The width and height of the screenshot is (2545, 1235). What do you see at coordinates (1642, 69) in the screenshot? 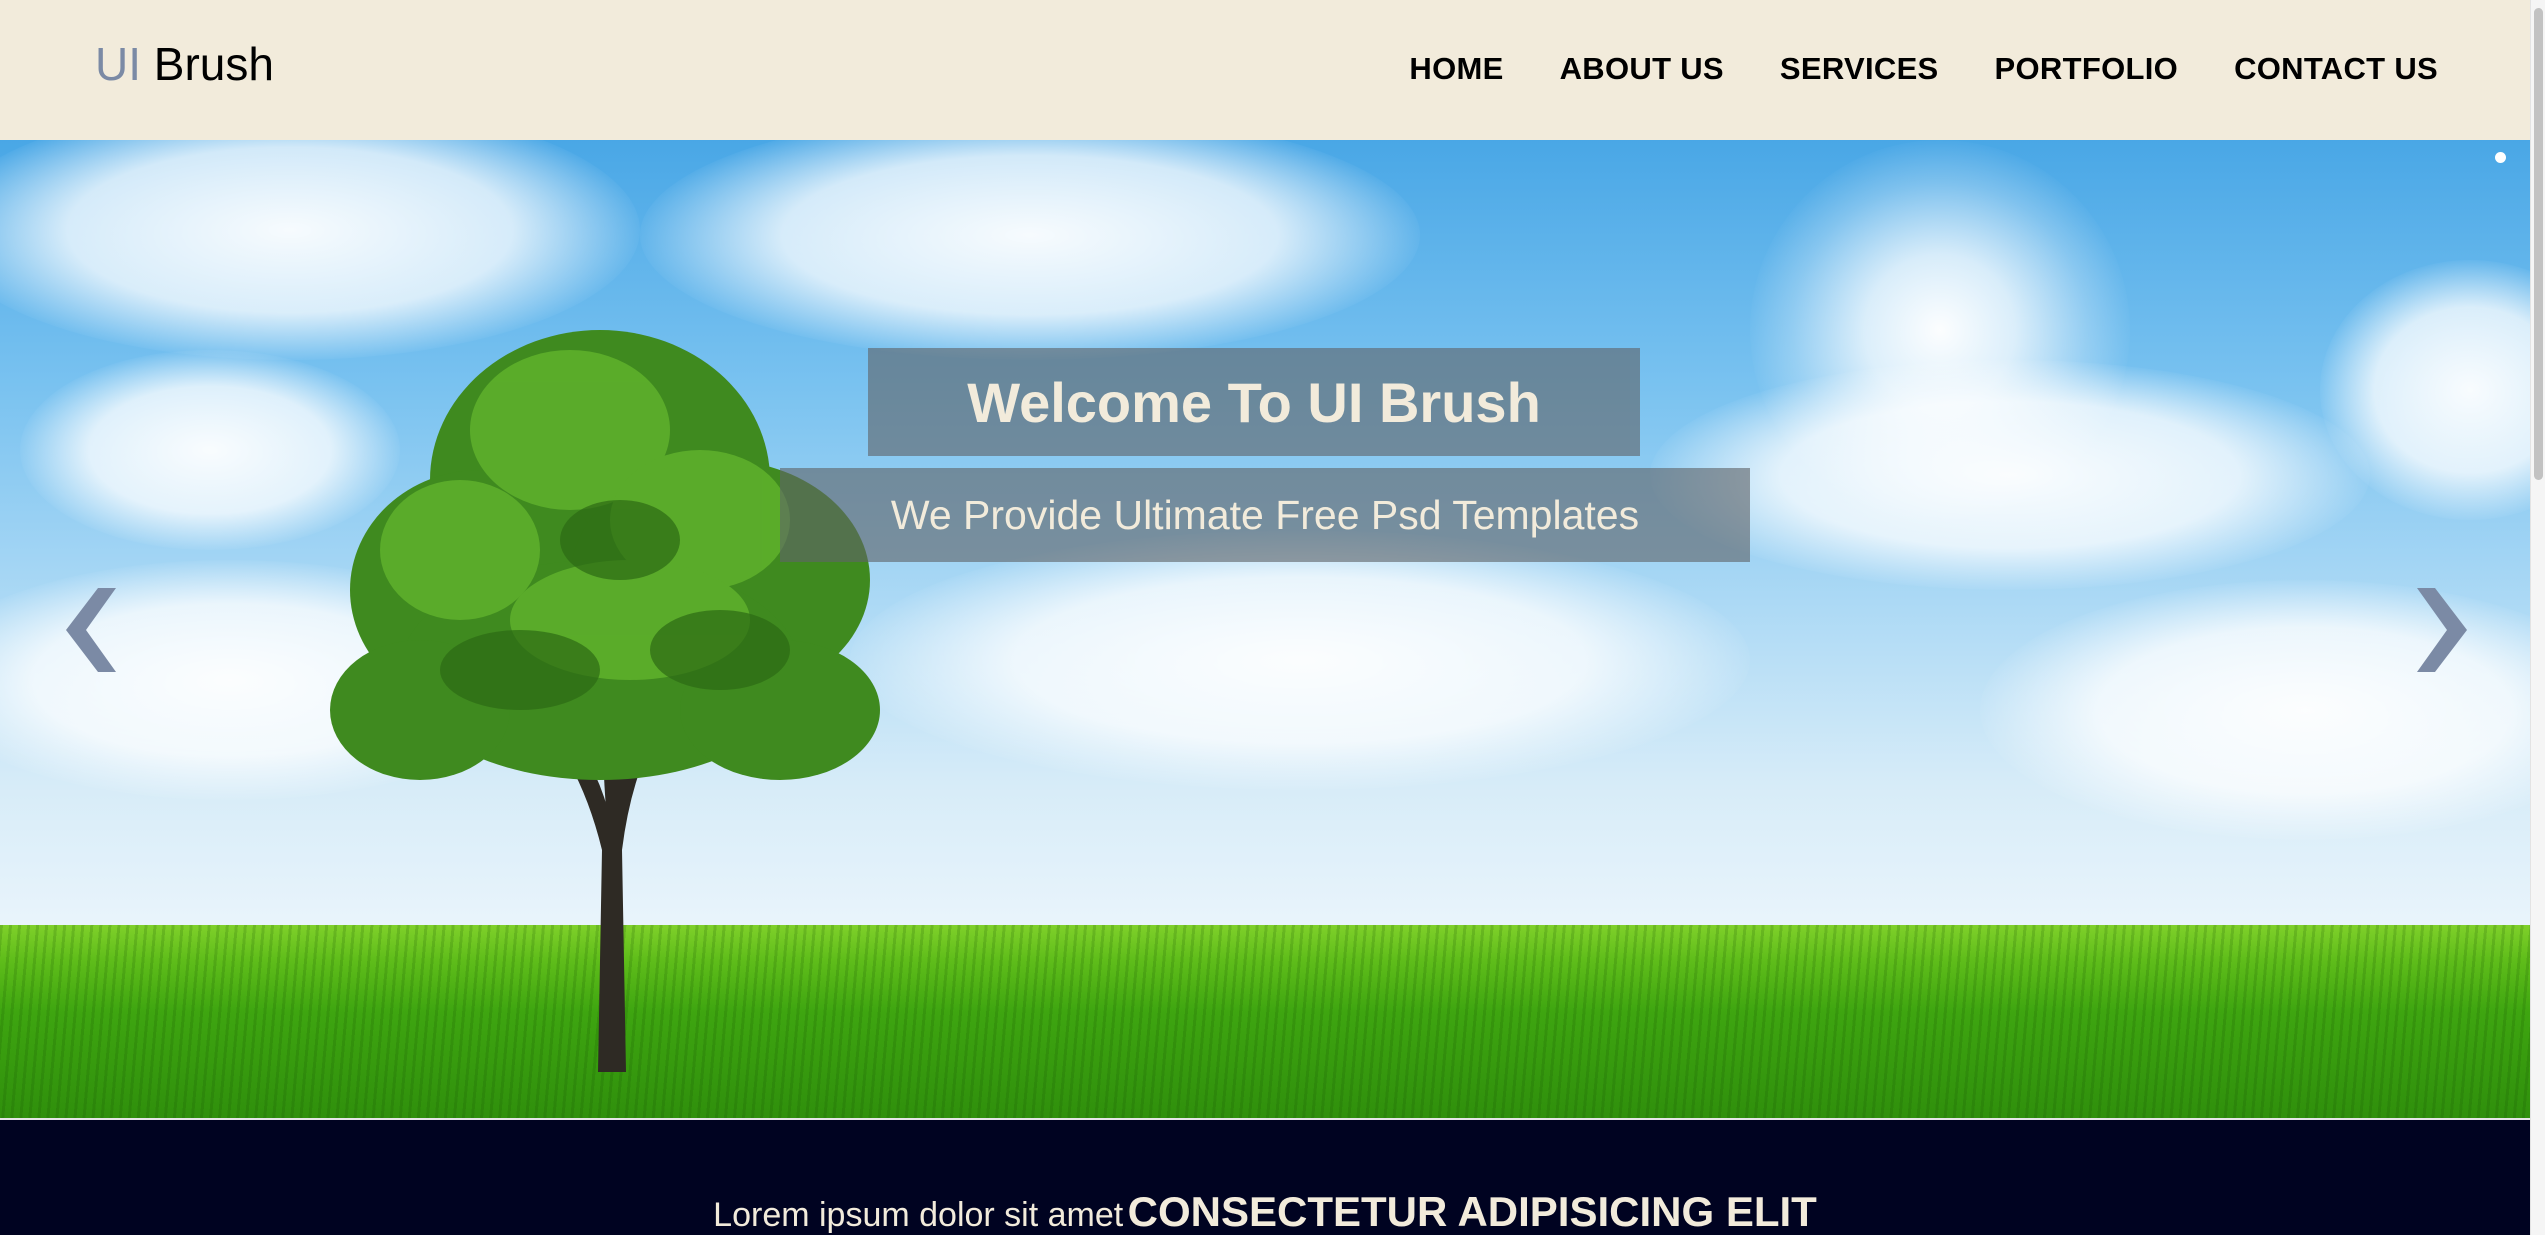
I see `nav-about-us: ABOUT US` at bounding box center [1642, 69].